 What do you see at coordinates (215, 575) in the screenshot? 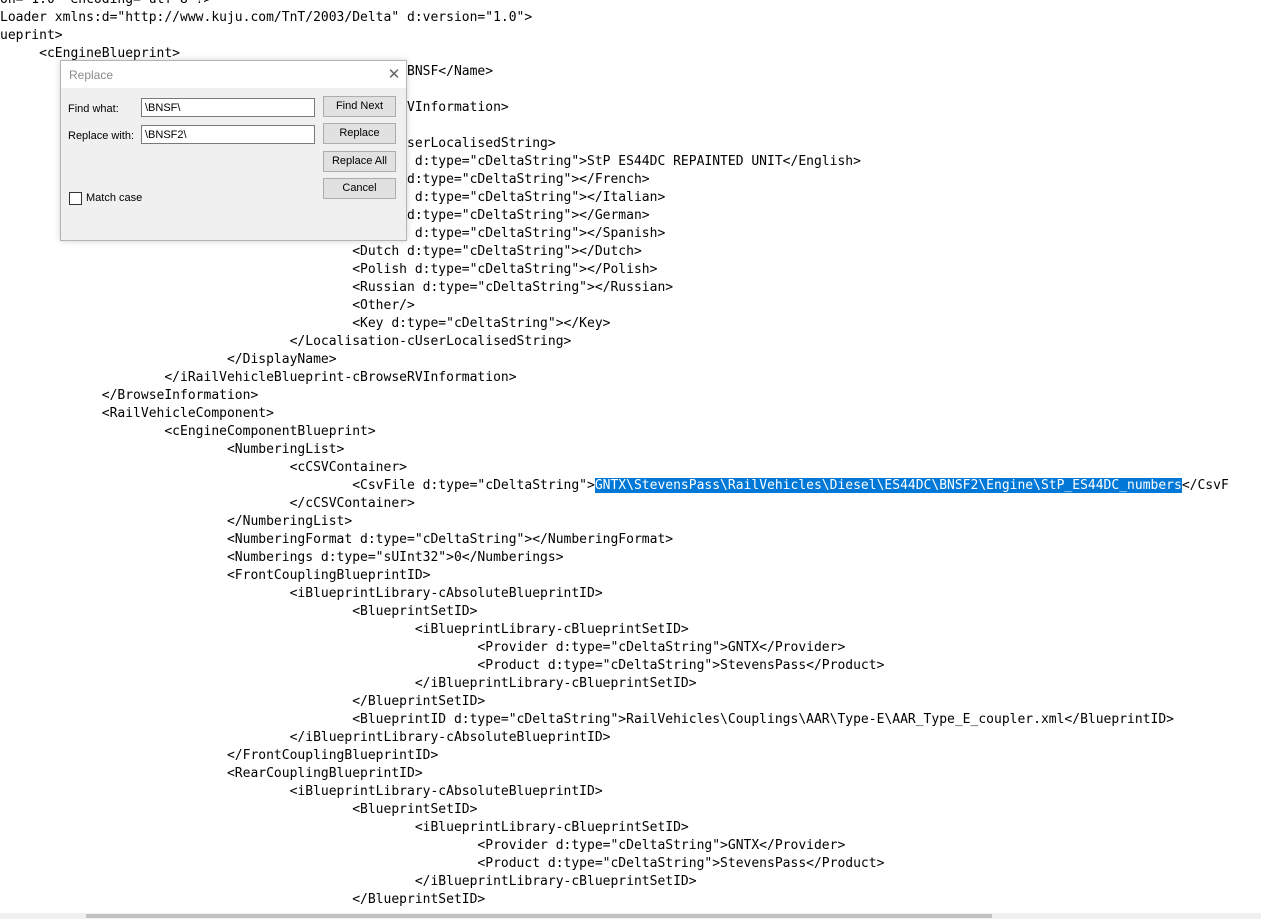
I see `code-line-text: <FrontCouplingBlueprintID>` at bounding box center [215, 575].